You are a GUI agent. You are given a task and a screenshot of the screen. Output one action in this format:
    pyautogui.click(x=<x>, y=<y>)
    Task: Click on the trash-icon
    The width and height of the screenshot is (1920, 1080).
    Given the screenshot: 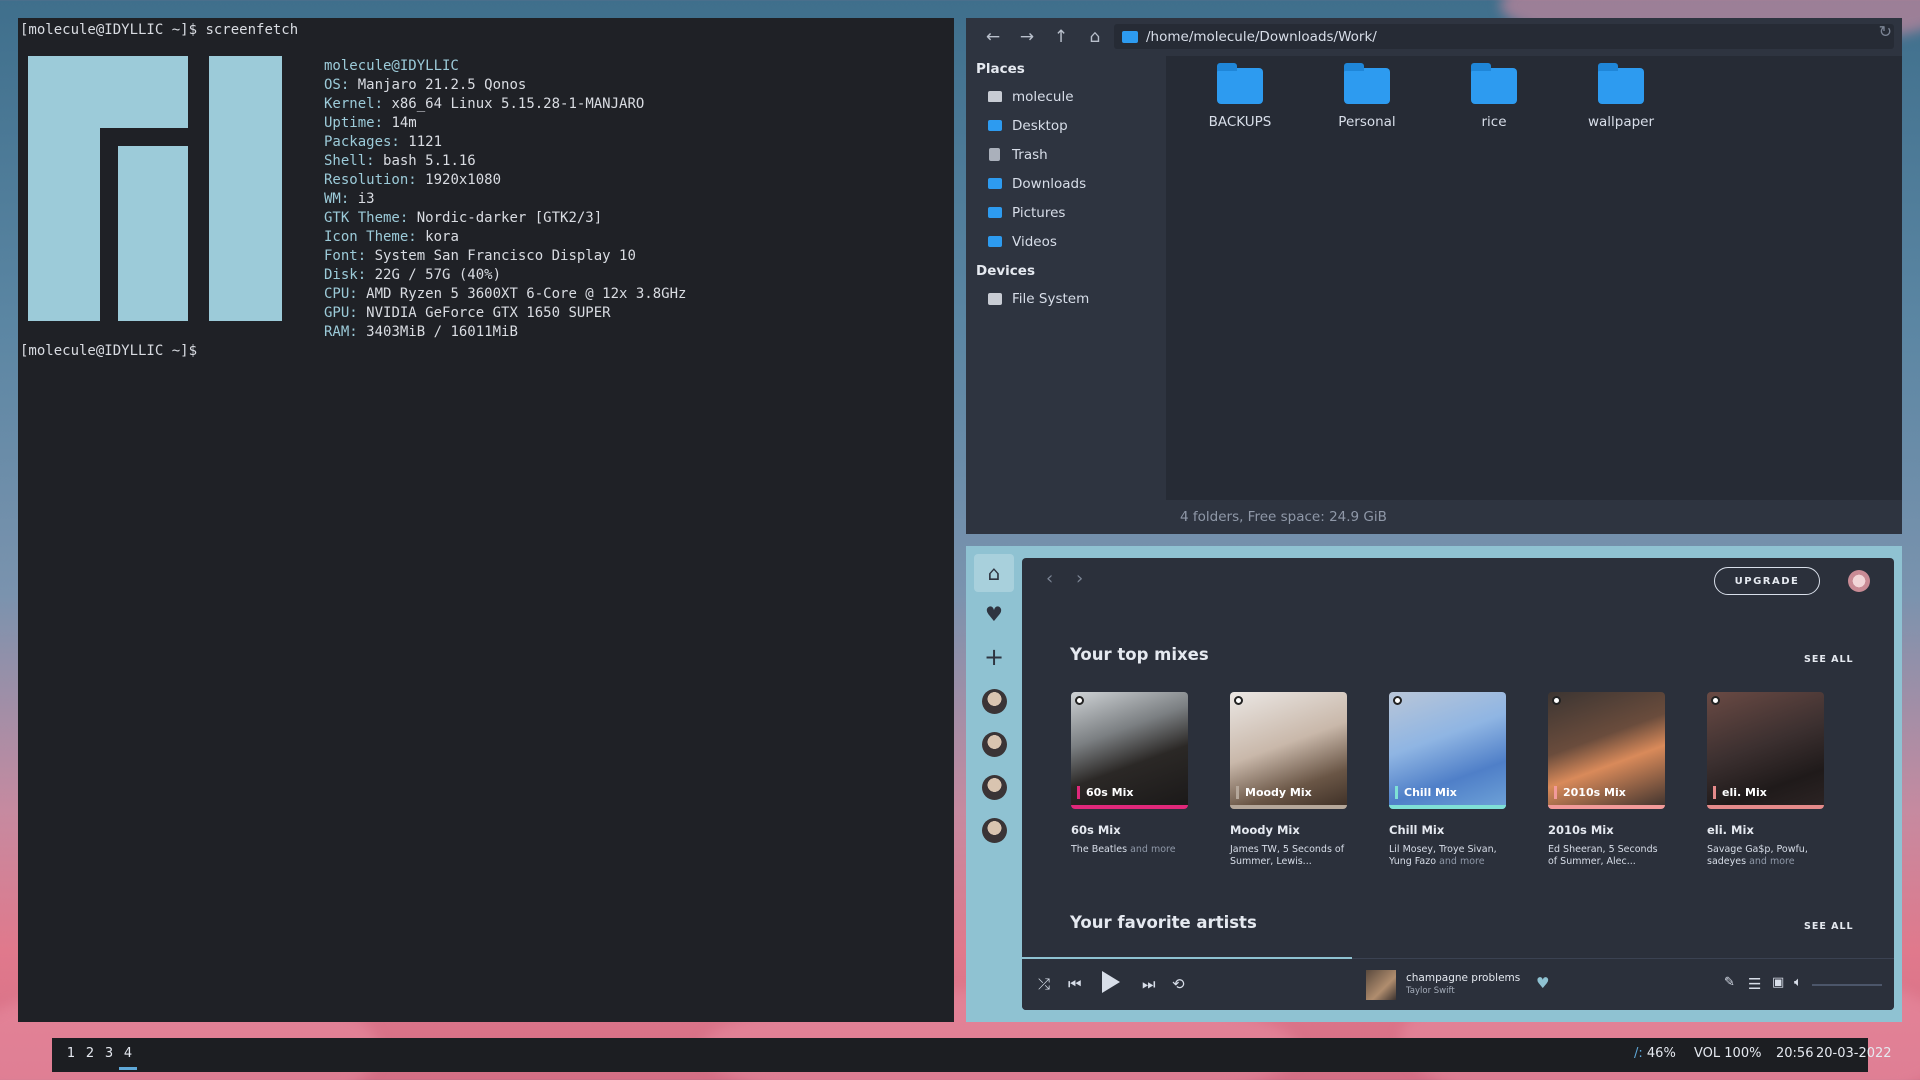 What is the action you would take?
    pyautogui.click(x=994, y=154)
    